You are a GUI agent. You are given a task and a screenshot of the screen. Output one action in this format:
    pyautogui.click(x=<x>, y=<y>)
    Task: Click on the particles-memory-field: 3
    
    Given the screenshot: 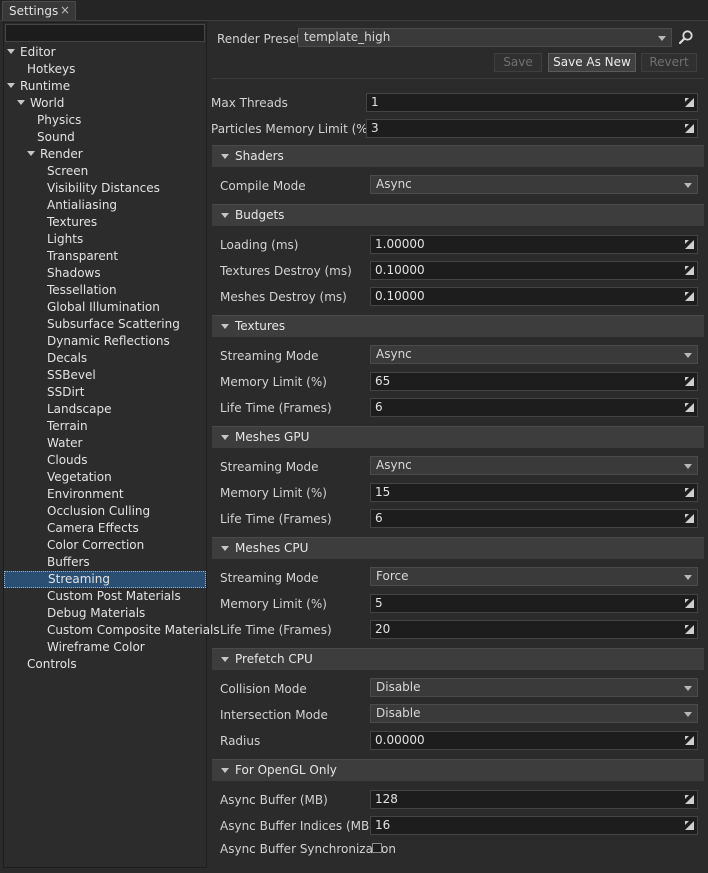 What is the action you would take?
    pyautogui.click(x=532, y=128)
    